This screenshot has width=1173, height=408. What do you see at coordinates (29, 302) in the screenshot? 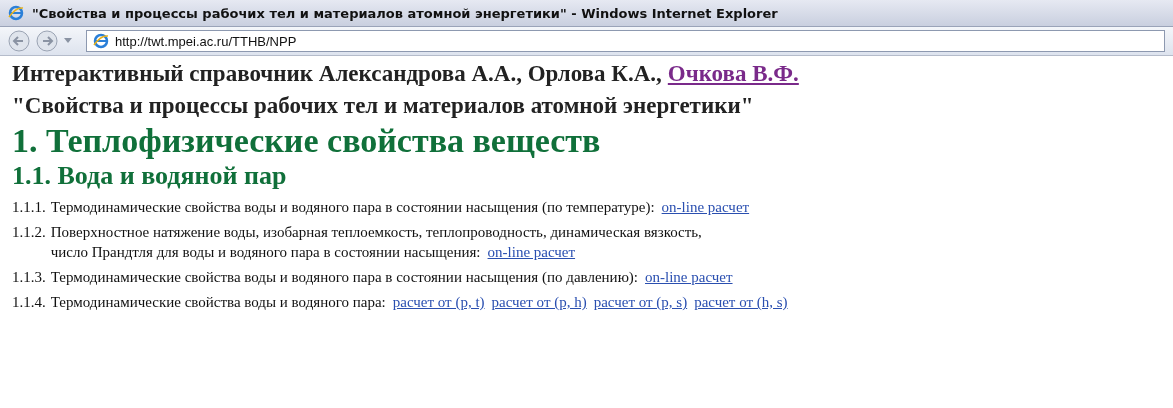
I see `item-number: 1.1.4.` at bounding box center [29, 302].